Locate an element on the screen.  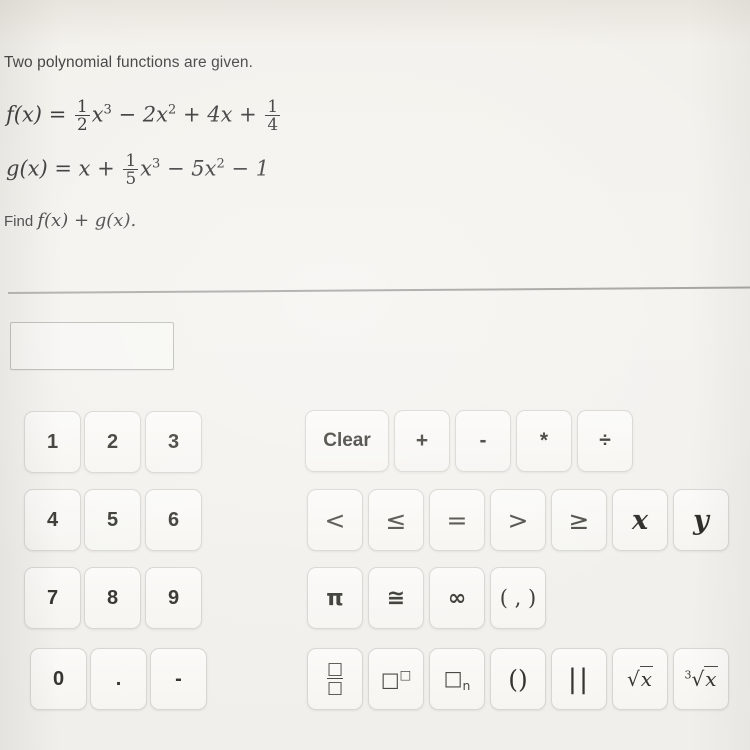
equation-f-term2-exponent: 2 is located at coordinates (172, 110).